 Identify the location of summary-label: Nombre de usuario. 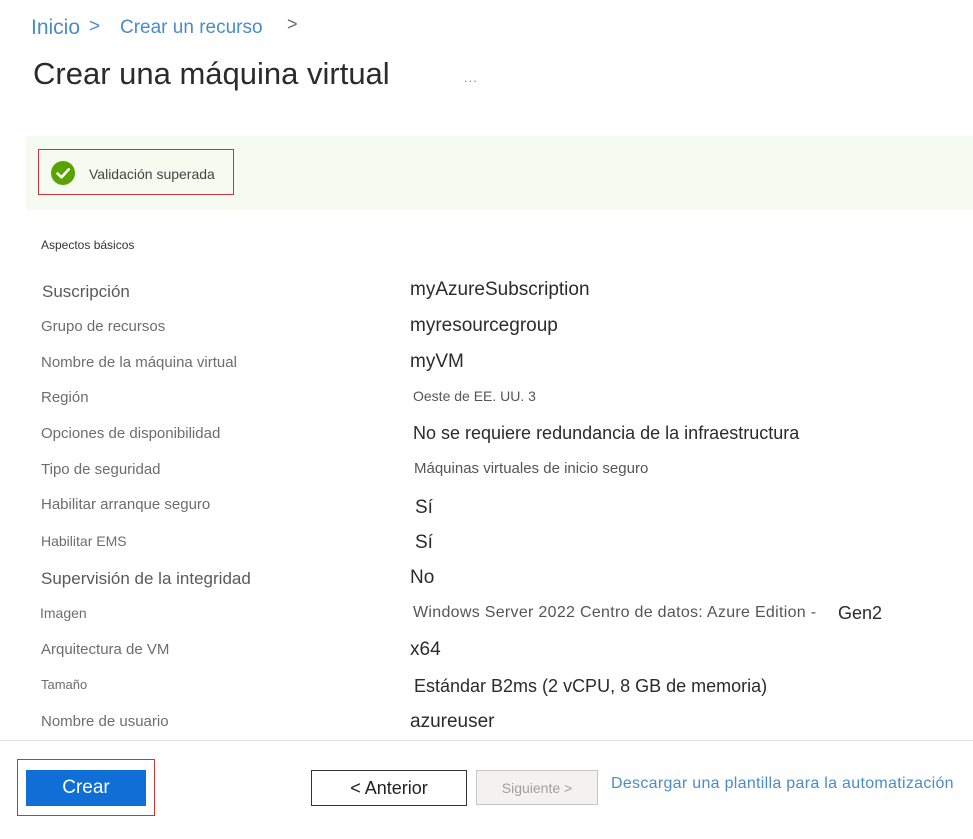
(105, 721).